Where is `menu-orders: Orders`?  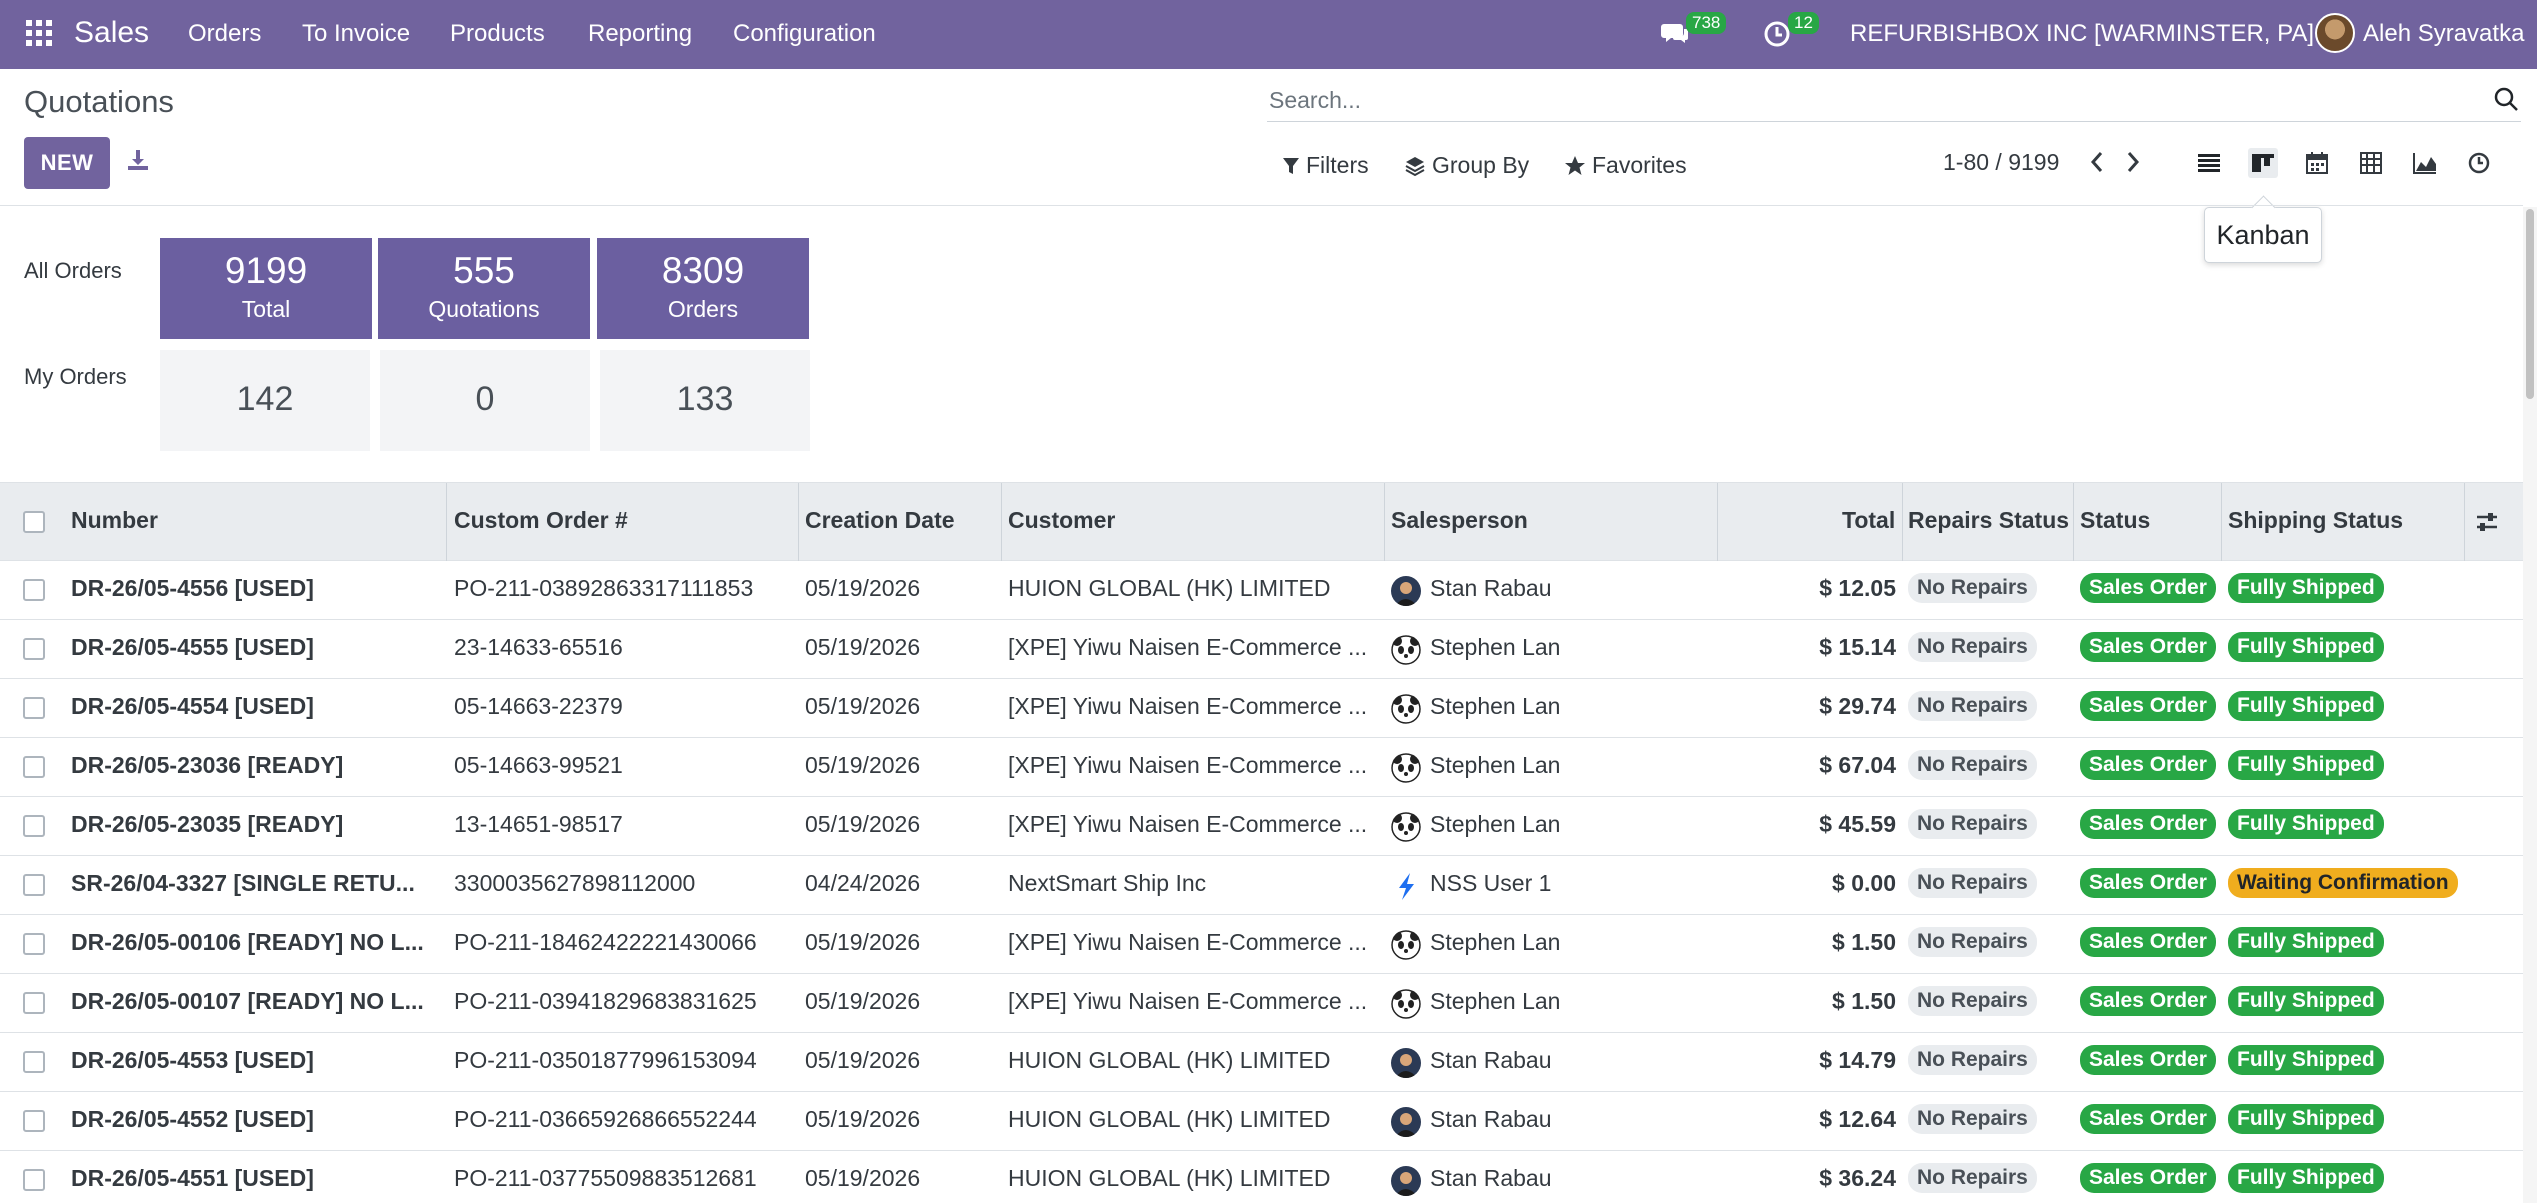 menu-orders: Orders is located at coordinates (224, 34).